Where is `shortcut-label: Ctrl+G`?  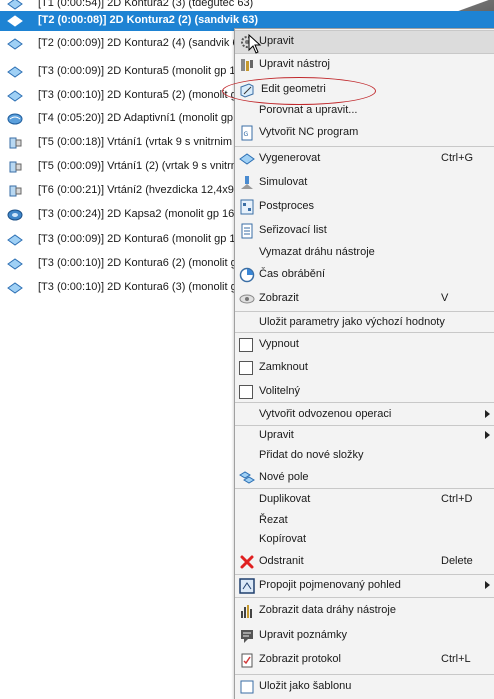
shortcut-label: Ctrl+G is located at coordinates (457, 158).